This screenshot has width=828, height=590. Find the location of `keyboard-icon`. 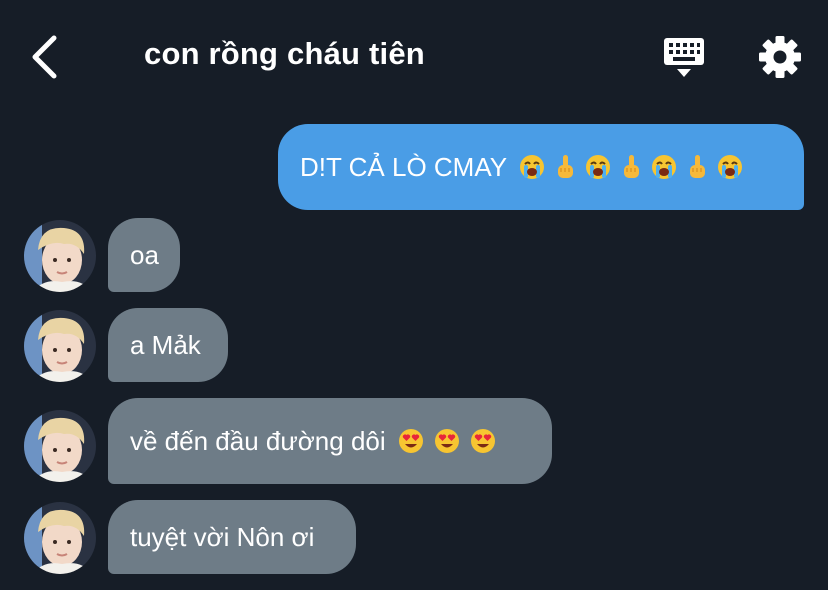

keyboard-icon is located at coordinates (684, 57).